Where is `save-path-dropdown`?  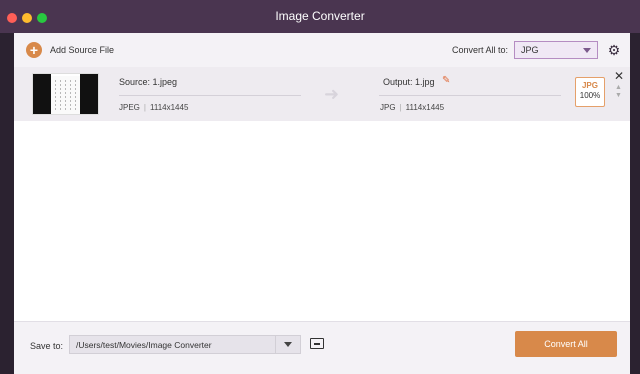 save-path-dropdown is located at coordinates (287, 344).